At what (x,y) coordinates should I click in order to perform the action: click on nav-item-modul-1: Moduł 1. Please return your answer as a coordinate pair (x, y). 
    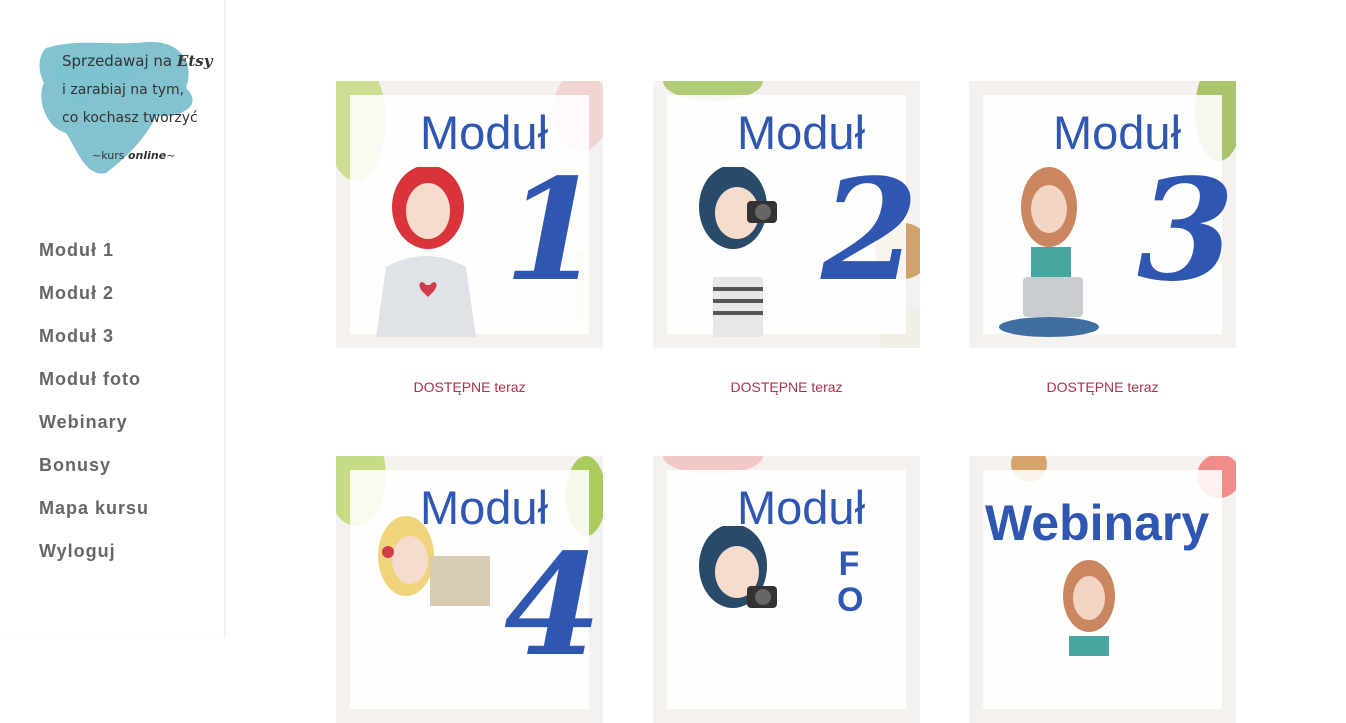
    Looking at the image, I should click on (94, 259).